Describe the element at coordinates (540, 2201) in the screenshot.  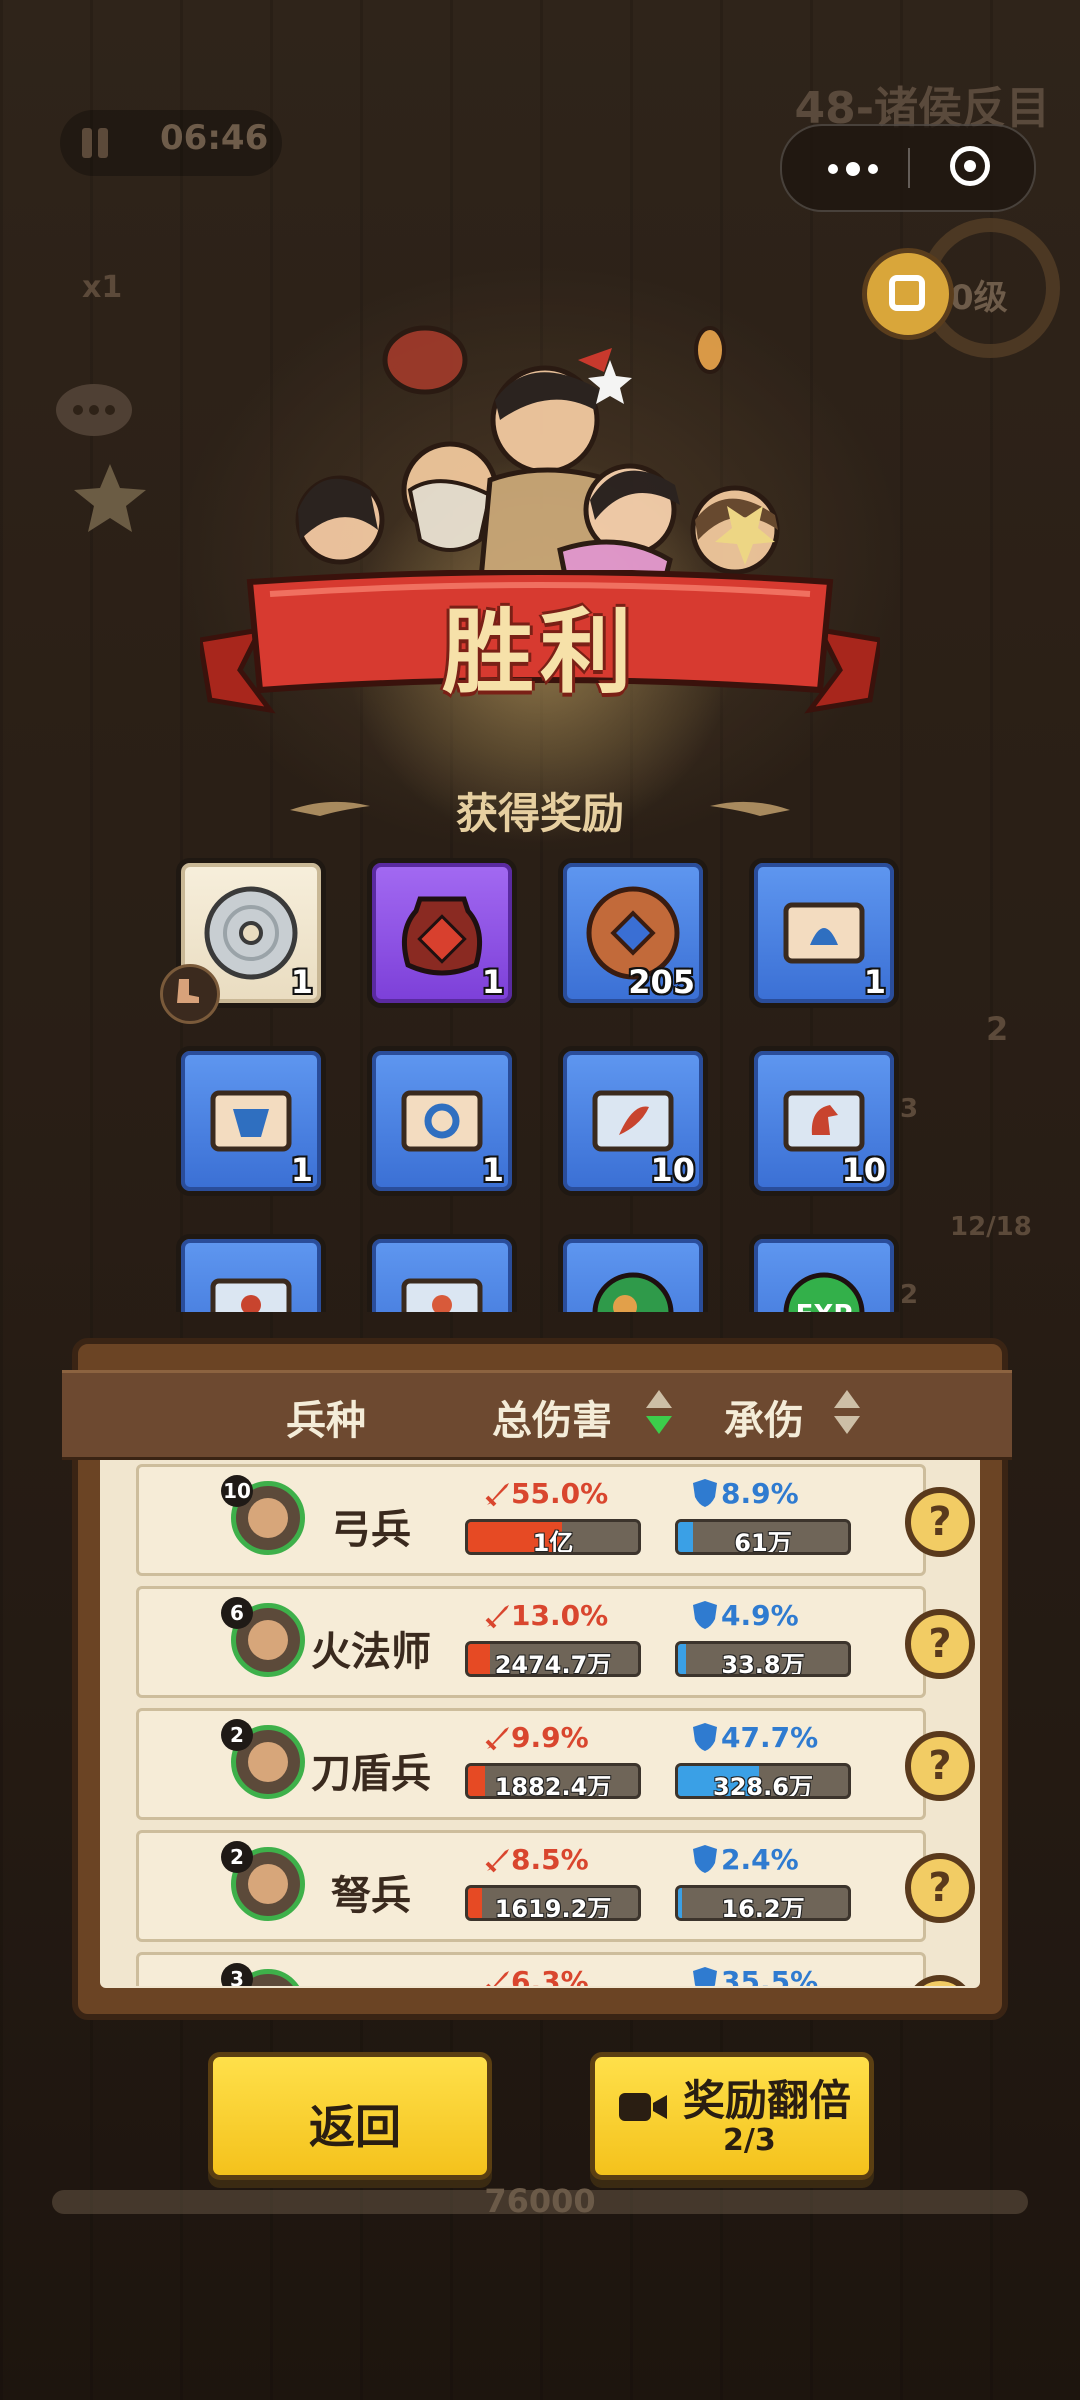
I see `progress-value: 76000` at that location.